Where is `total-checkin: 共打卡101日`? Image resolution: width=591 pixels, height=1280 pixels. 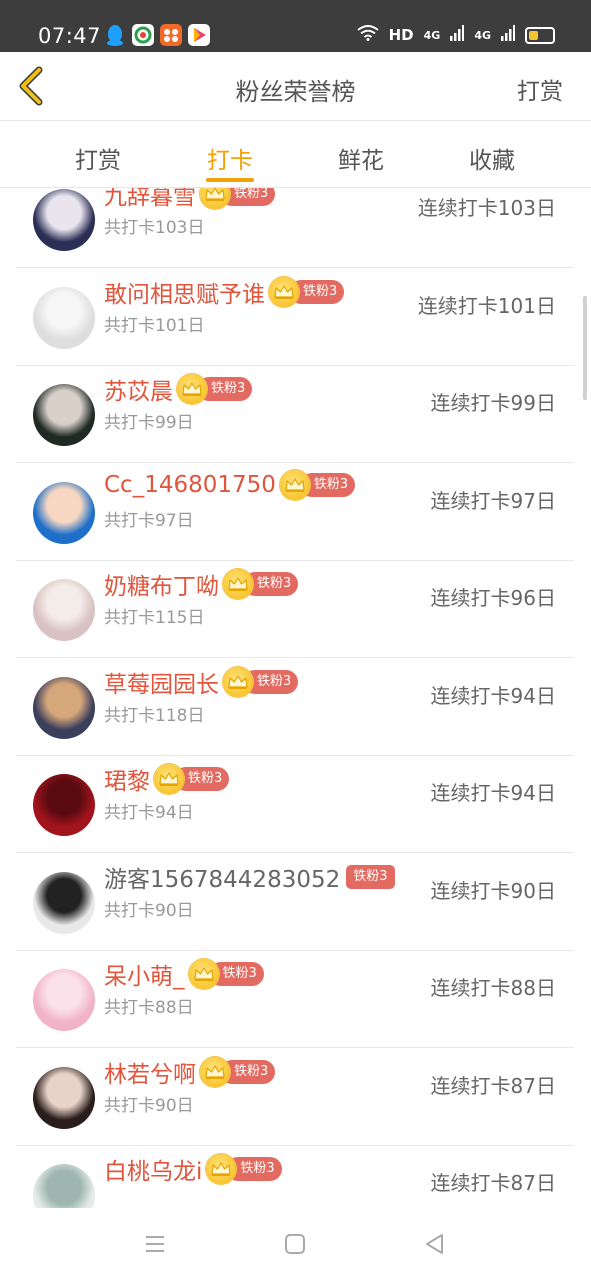
total-checkin: 共打卡101日 is located at coordinates (154, 325).